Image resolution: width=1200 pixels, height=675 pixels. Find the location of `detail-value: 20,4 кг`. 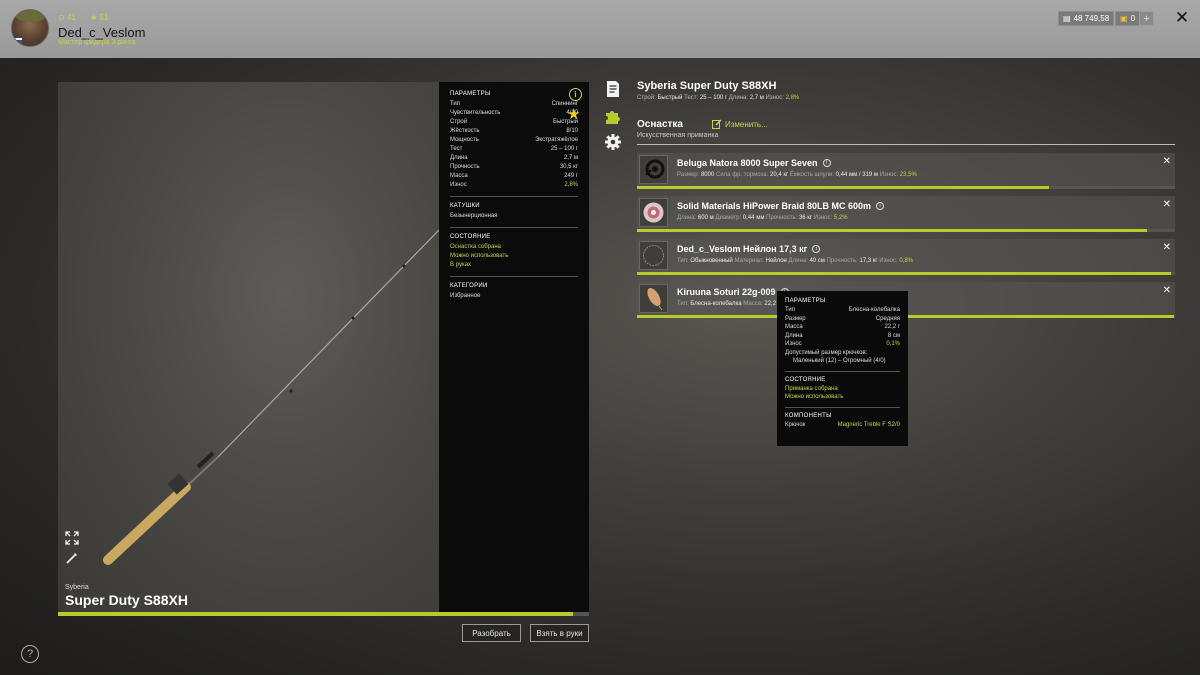

detail-value: 20,4 кг is located at coordinates (779, 175).